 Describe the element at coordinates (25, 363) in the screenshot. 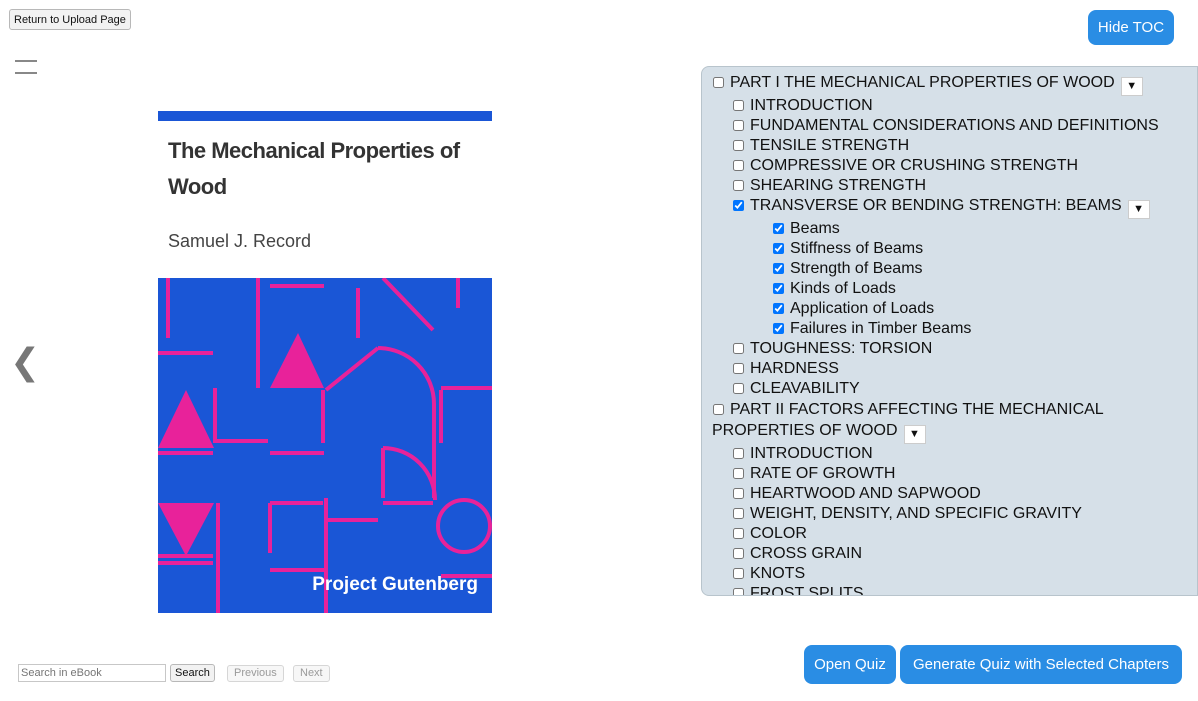

I see `chevron-left-icon: ❮` at that location.